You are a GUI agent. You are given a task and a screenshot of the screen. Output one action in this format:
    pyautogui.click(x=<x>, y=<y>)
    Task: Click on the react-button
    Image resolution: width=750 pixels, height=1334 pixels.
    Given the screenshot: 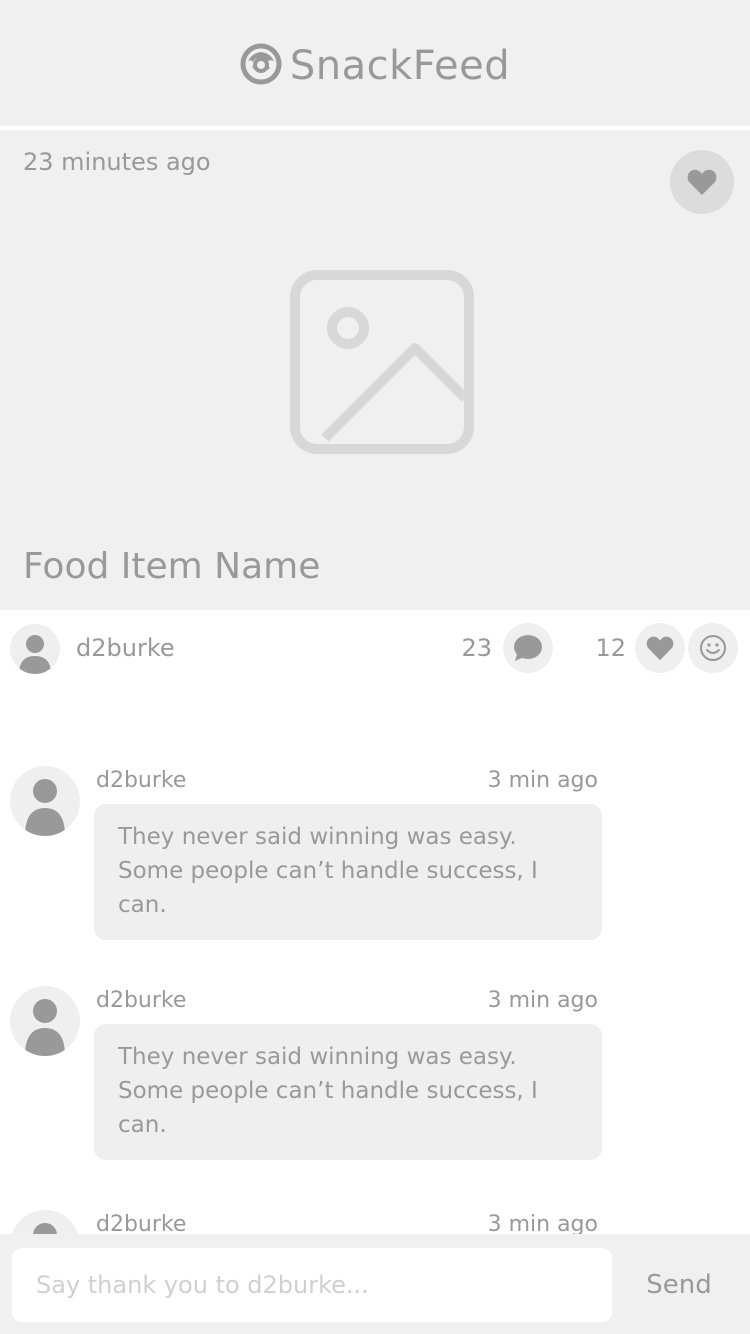 What is the action you would take?
    pyautogui.click(x=713, y=648)
    